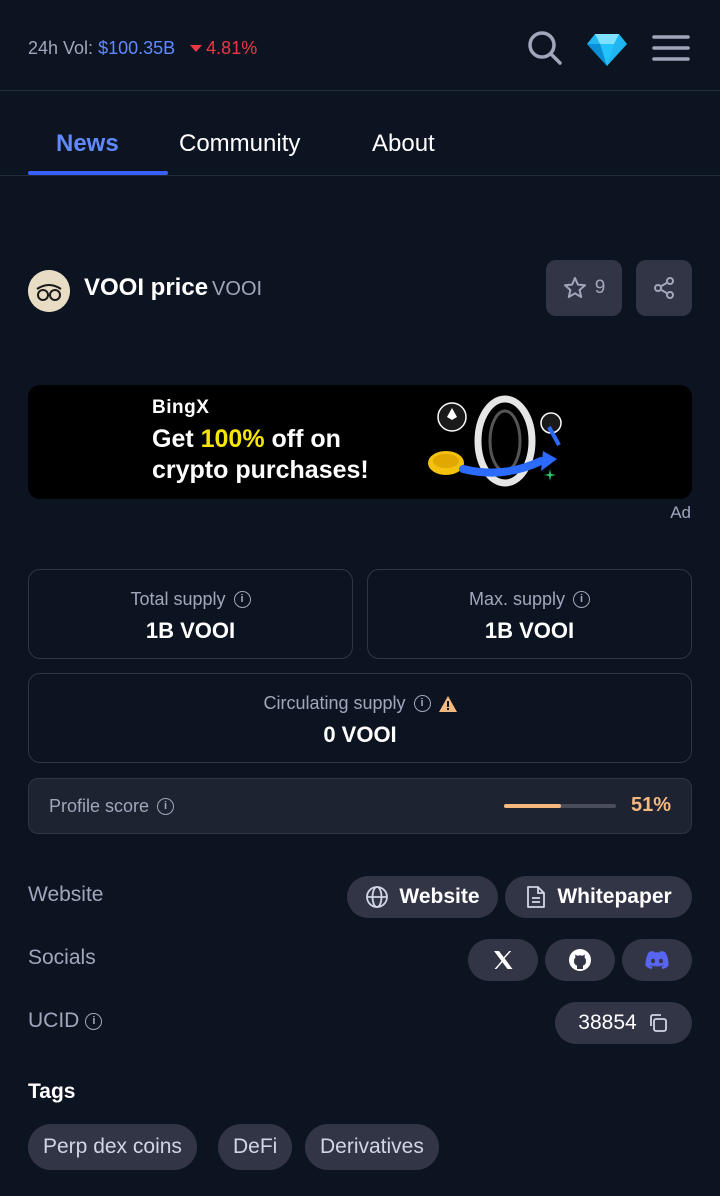  I want to click on x-icon, so click(503, 960).